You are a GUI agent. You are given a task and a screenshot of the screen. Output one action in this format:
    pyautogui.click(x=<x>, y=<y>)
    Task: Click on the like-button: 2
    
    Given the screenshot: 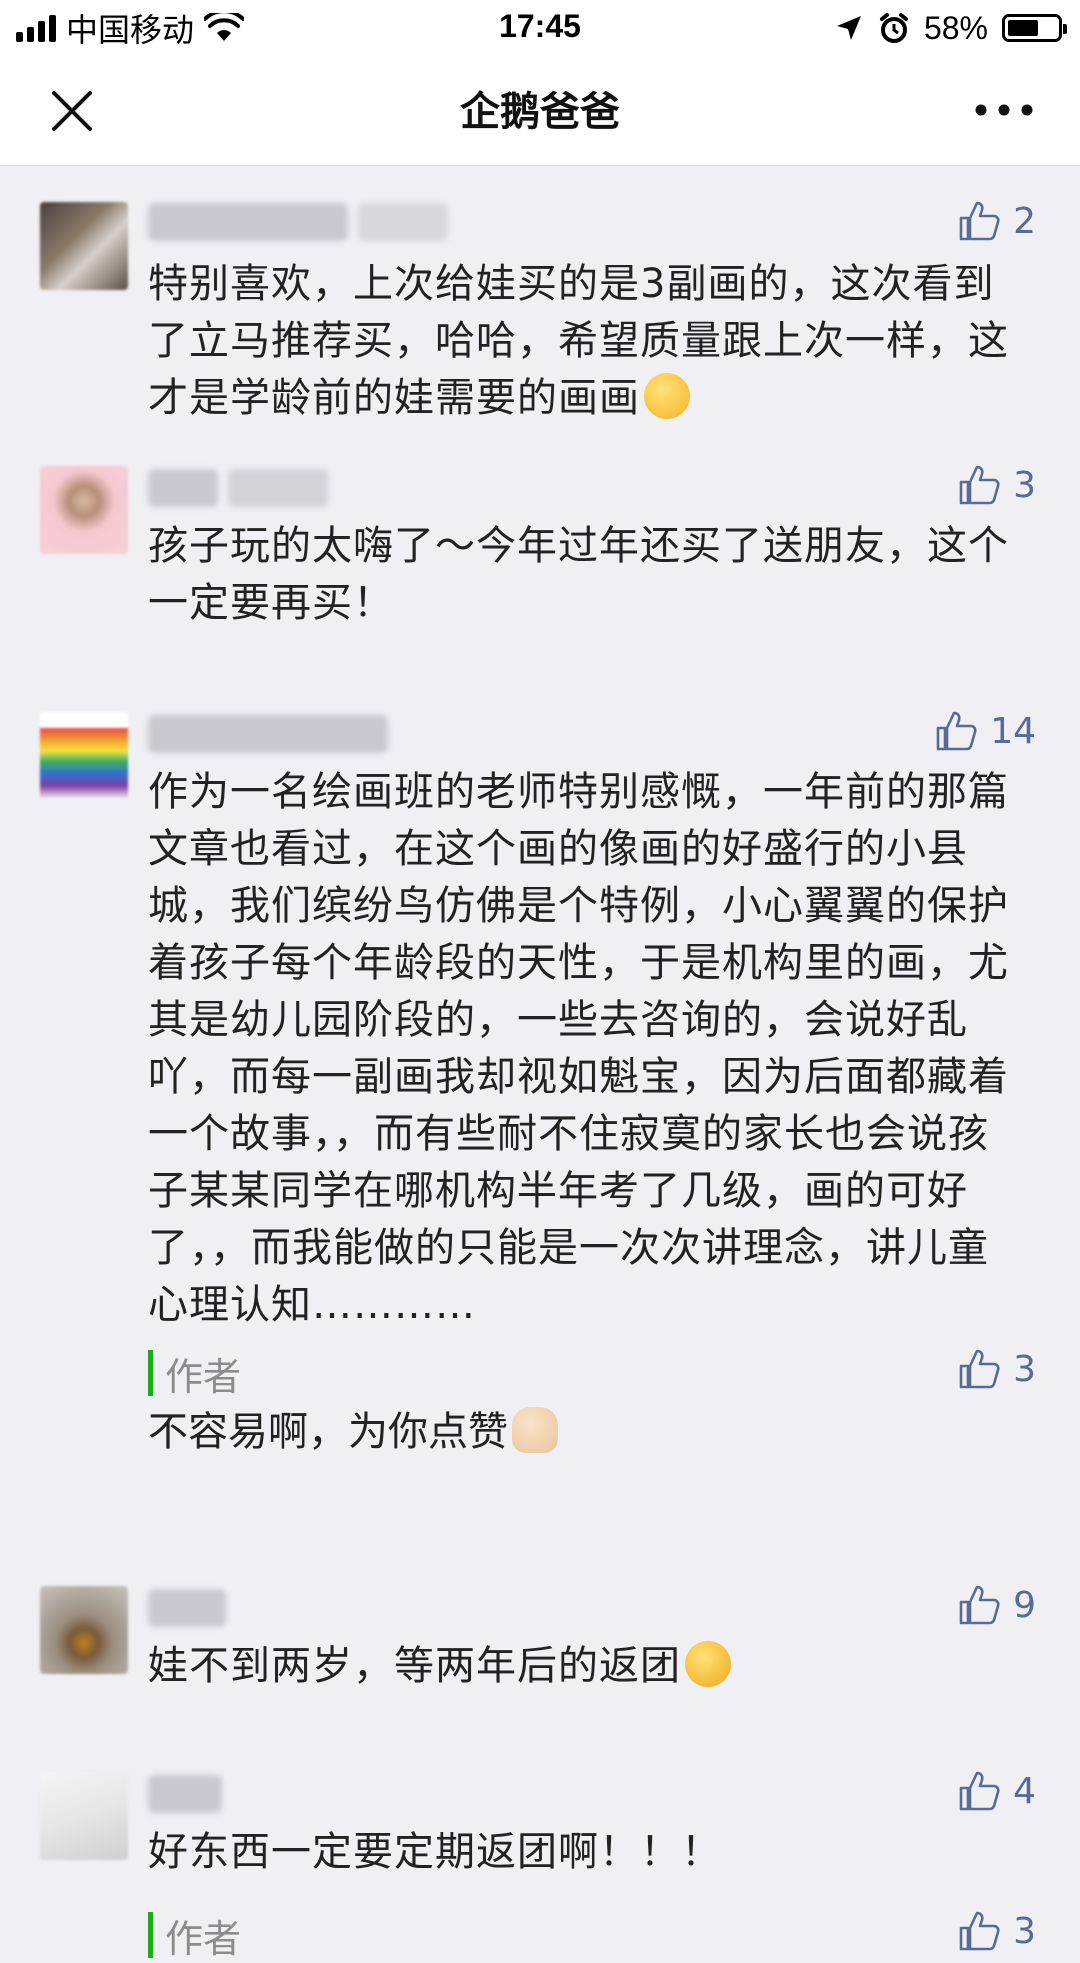 What is the action you would take?
    pyautogui.click(x=996, y=221)
    